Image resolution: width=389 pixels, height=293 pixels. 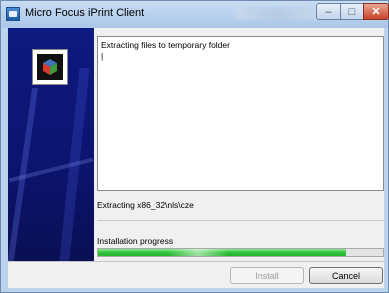 What do you see at coordinates (240, 220) in the screenshot?
I see `divider` at bounding box center [240, 220].